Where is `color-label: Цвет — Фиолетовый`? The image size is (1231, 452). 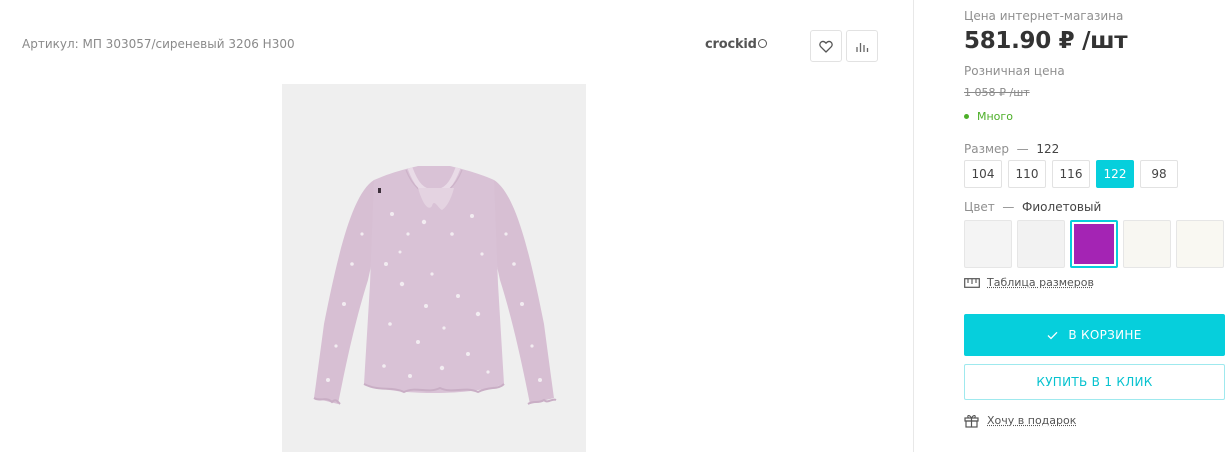 color-label: Цвет — Фиолетовый is located at coordinates (1032, 207).